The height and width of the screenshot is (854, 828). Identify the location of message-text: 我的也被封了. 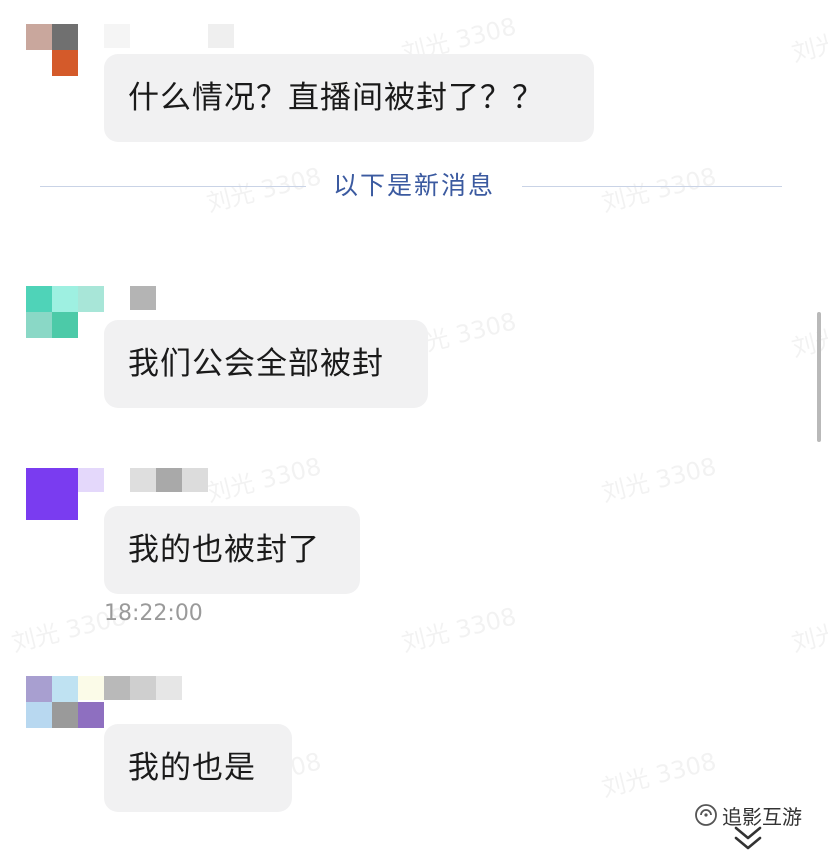
(224, 550).